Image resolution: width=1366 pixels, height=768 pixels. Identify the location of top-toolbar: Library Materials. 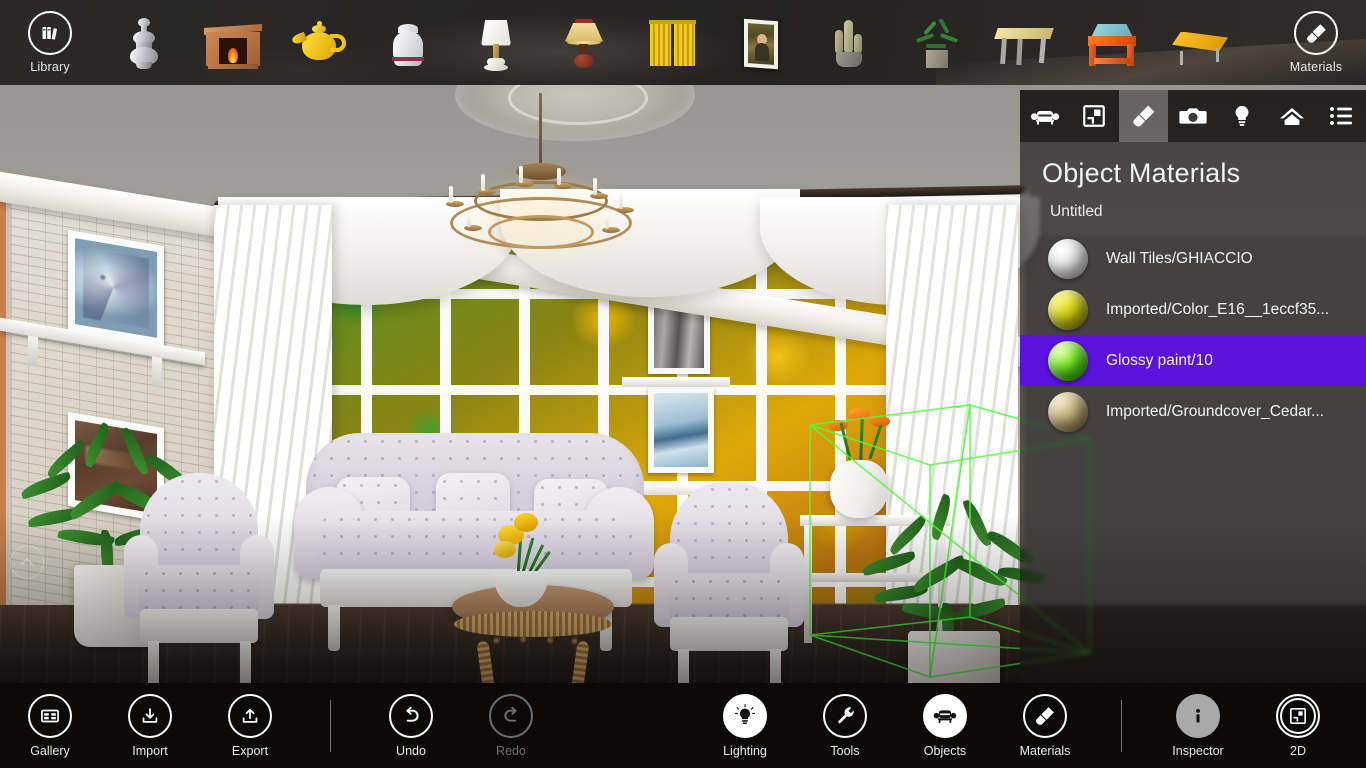
(683, 42).